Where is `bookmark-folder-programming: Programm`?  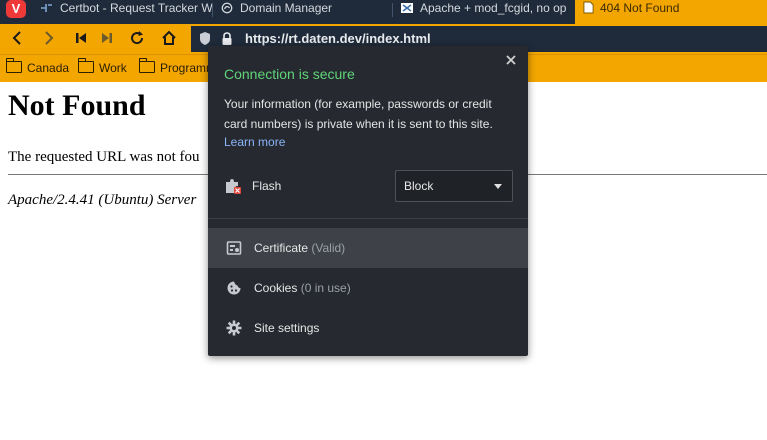
bookmark-folder-programming: Programm is located at coordinates (177, 66).